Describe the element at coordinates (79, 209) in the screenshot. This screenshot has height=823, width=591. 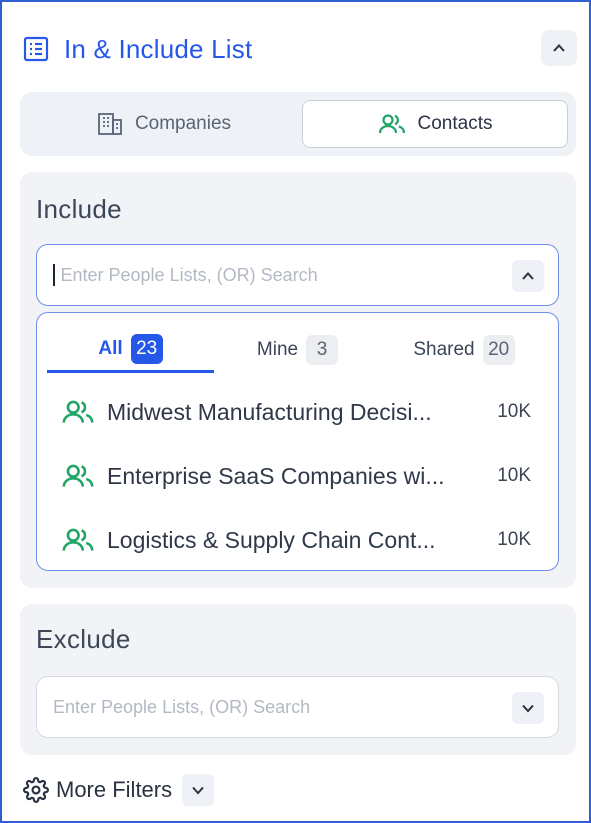
I see `include-title: Include` at that location.